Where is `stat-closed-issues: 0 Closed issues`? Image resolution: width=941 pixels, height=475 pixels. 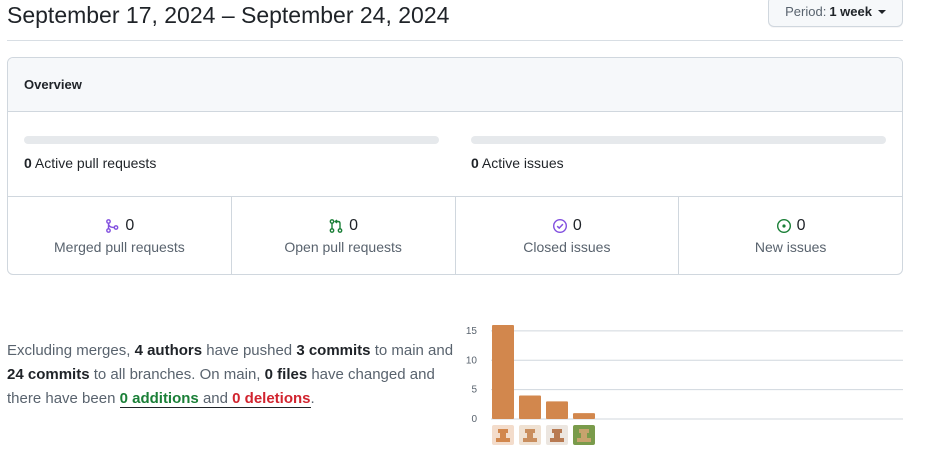 stat-closed-issues: 0 Closed issues is located at coordinates (566, 235).